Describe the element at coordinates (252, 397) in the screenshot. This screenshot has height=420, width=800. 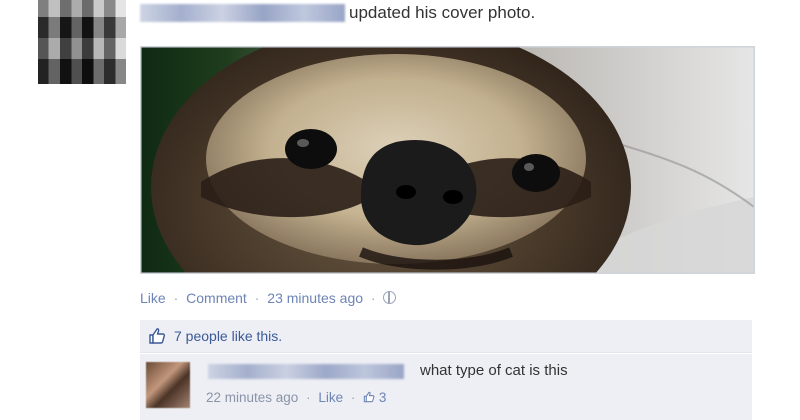
I see `comment-timestamp: 22 minutes ago` at that location.